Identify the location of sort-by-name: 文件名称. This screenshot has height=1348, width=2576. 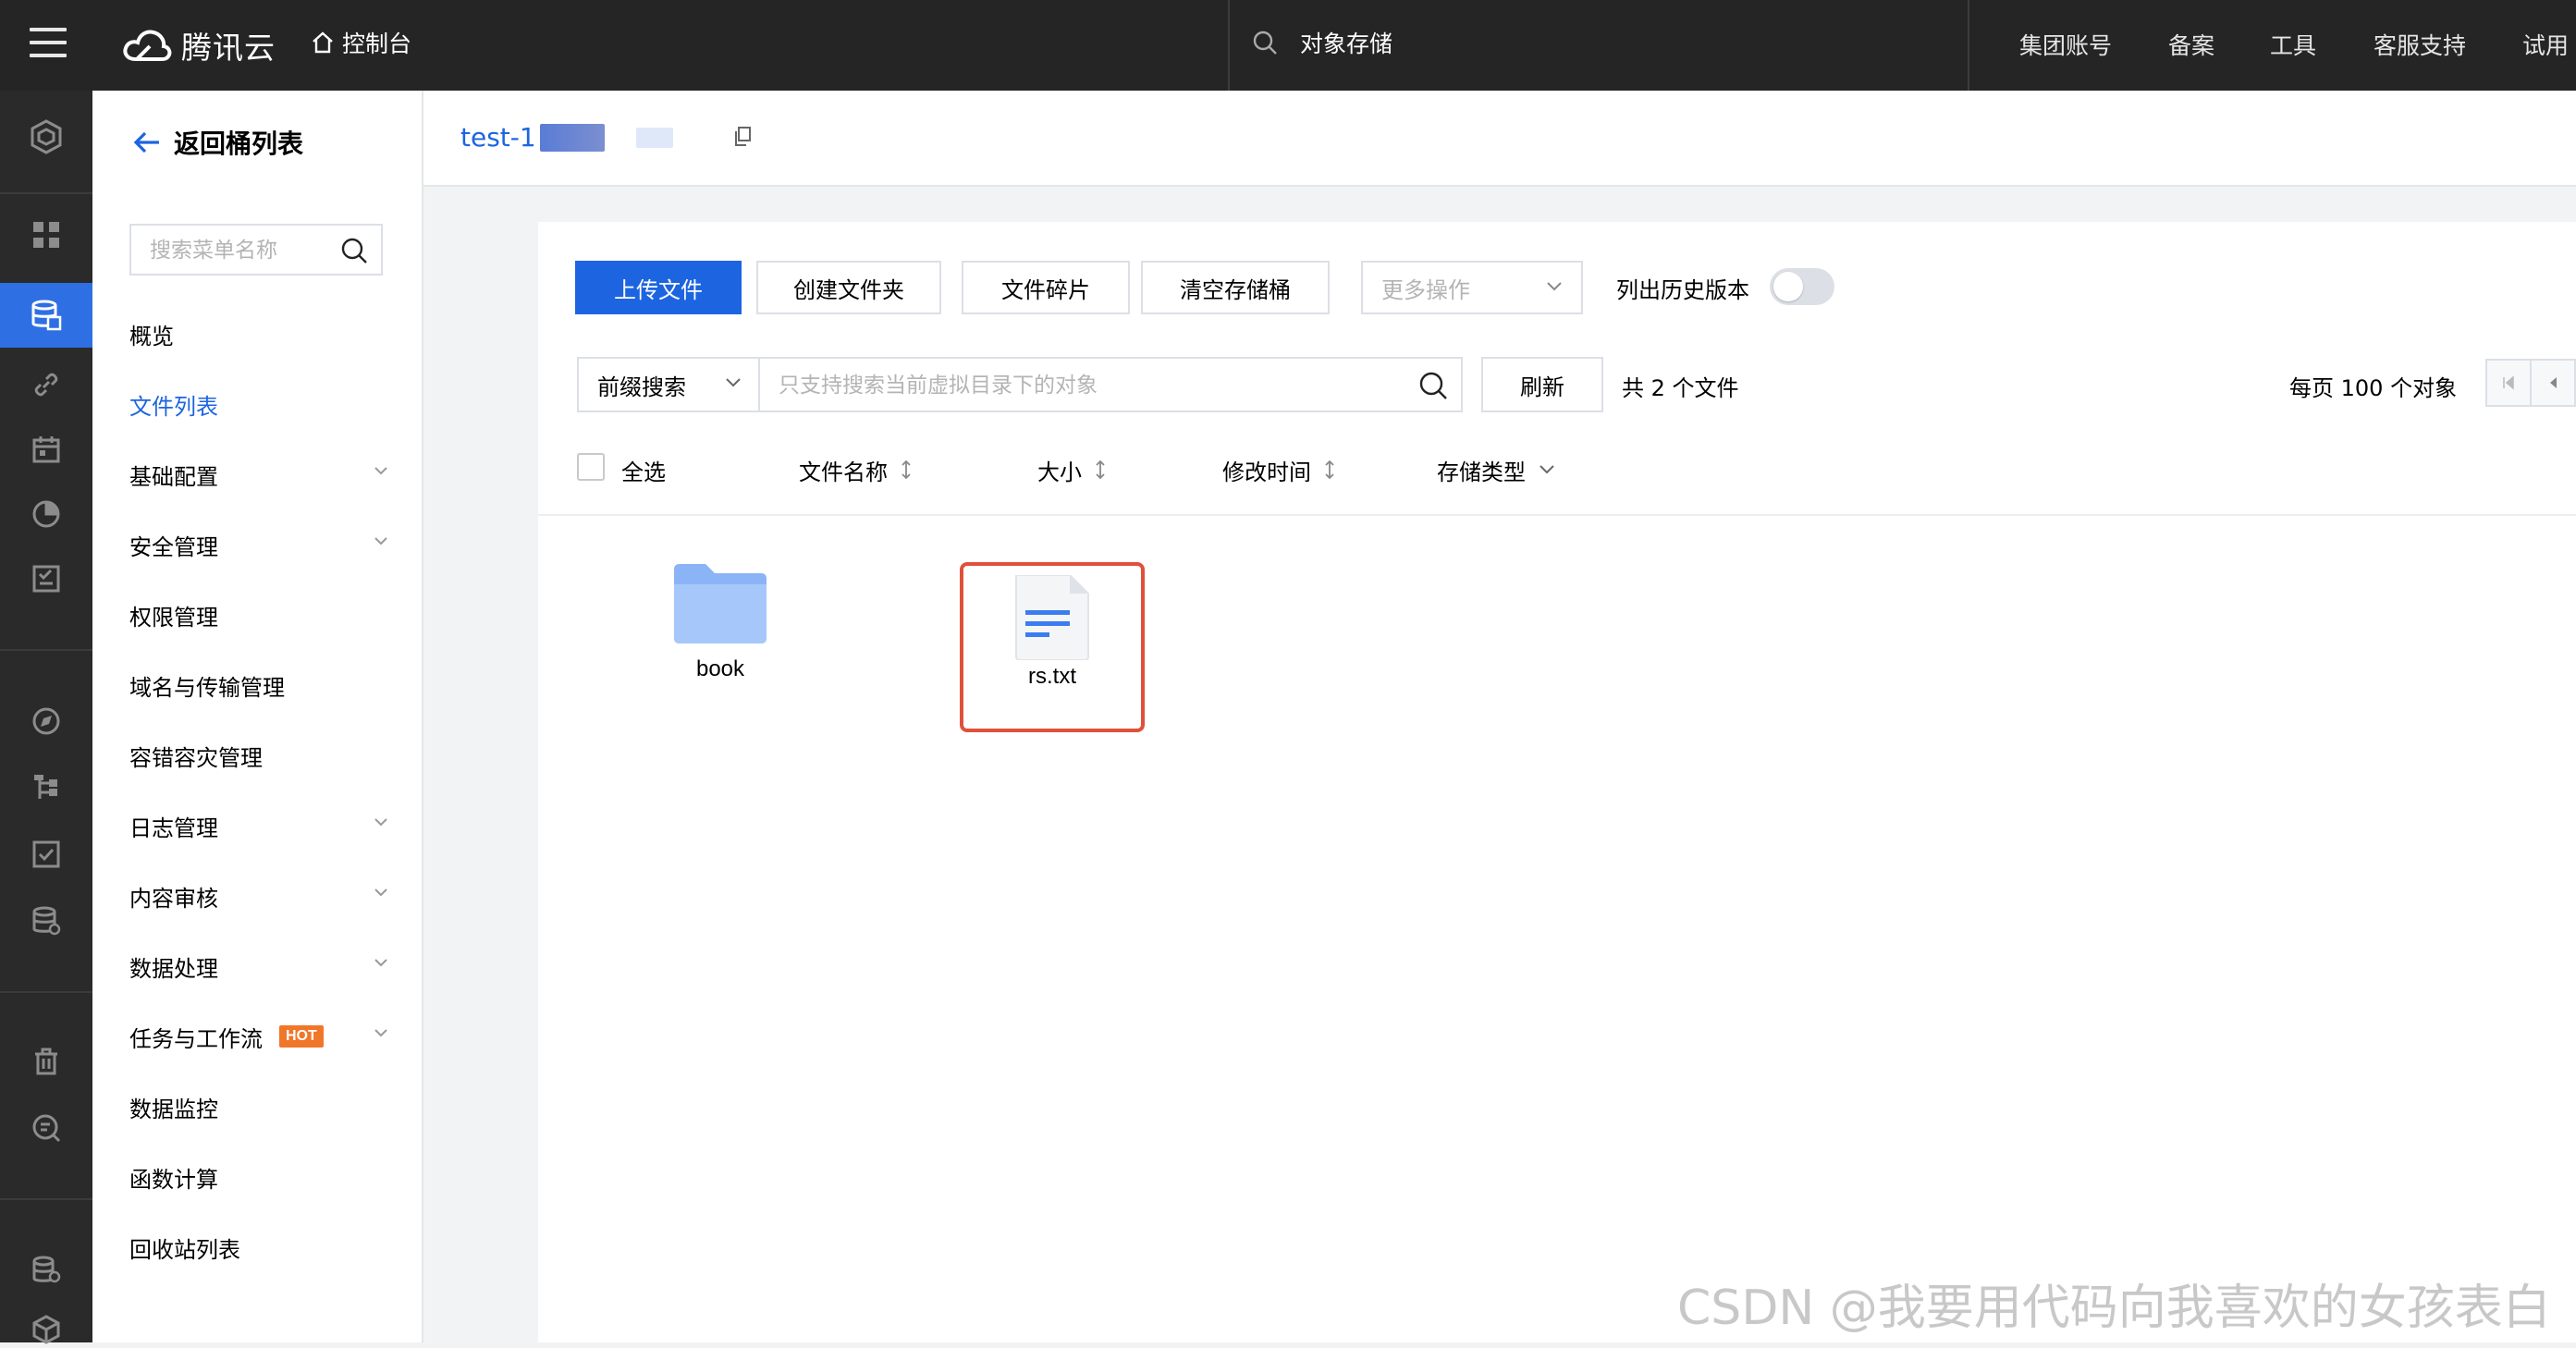
(855, 470).